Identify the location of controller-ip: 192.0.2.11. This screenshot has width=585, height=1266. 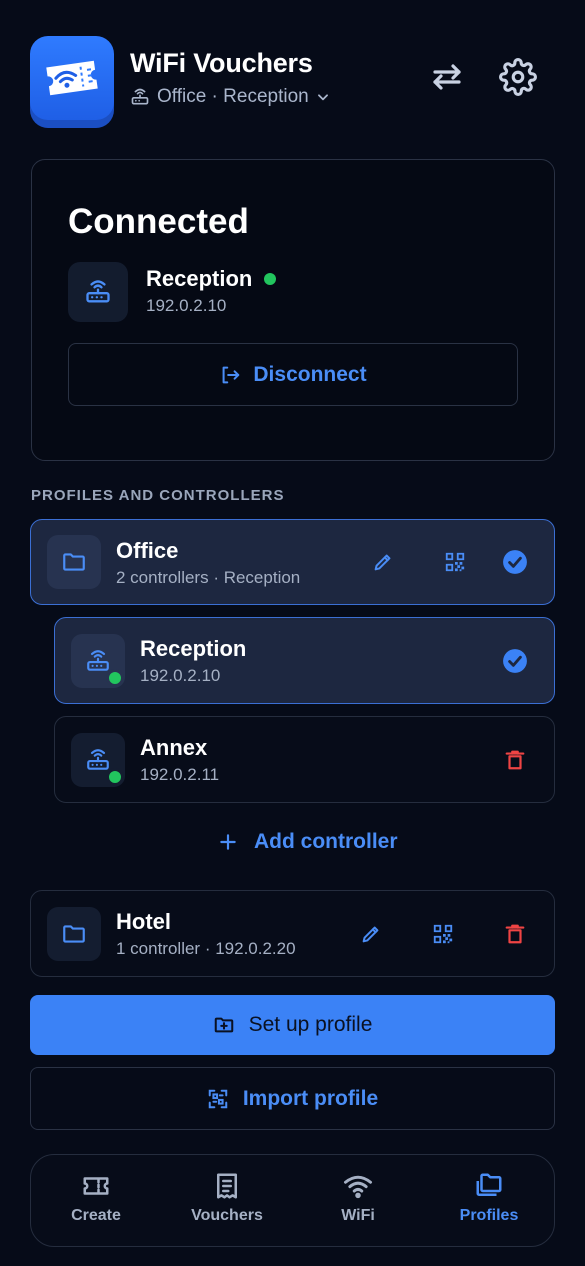
(180, 774).